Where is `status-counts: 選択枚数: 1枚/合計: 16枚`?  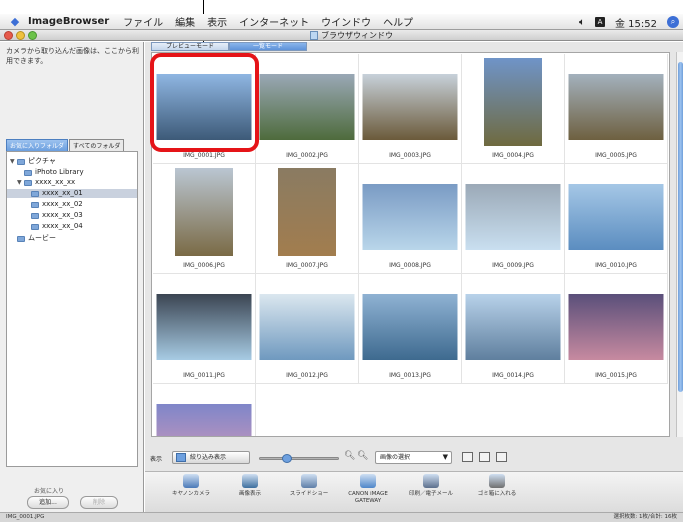
status-counts: 選択枚数: 1枚/合計: 16枚 is located at coordinates (645, 517).